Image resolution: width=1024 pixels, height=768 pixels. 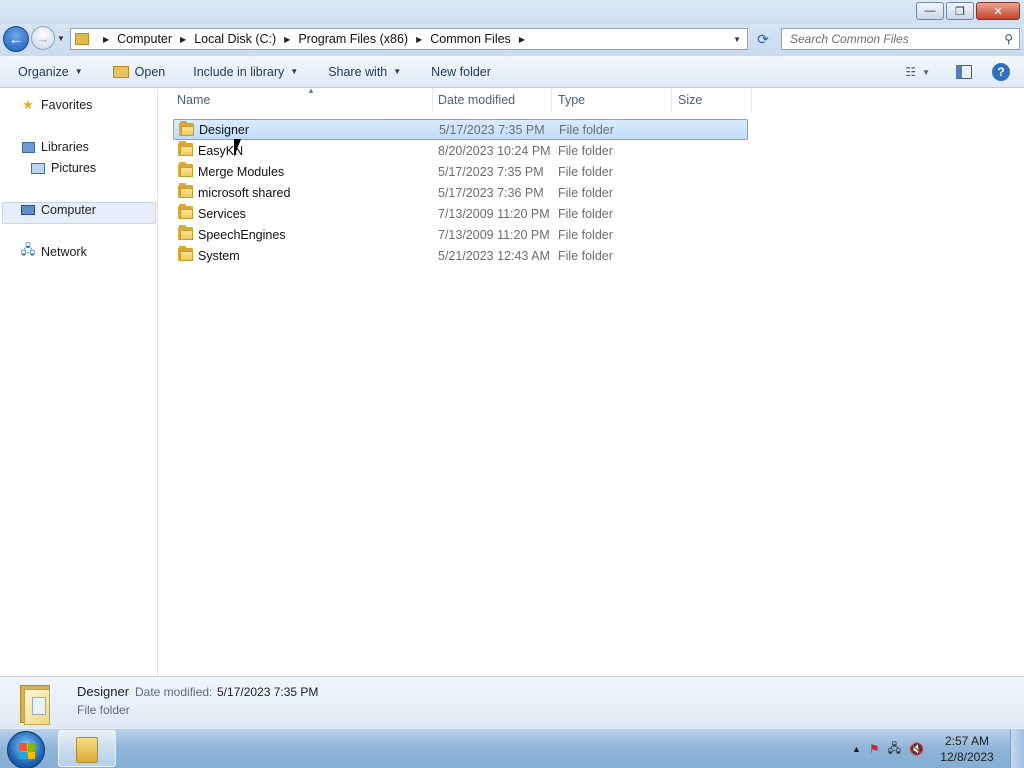 What do you see at coordinates (494, 255) in the screenshot?
I see `file-date-modified: 5/21/2023 12:43 AM` at bounding box center [494, 255].